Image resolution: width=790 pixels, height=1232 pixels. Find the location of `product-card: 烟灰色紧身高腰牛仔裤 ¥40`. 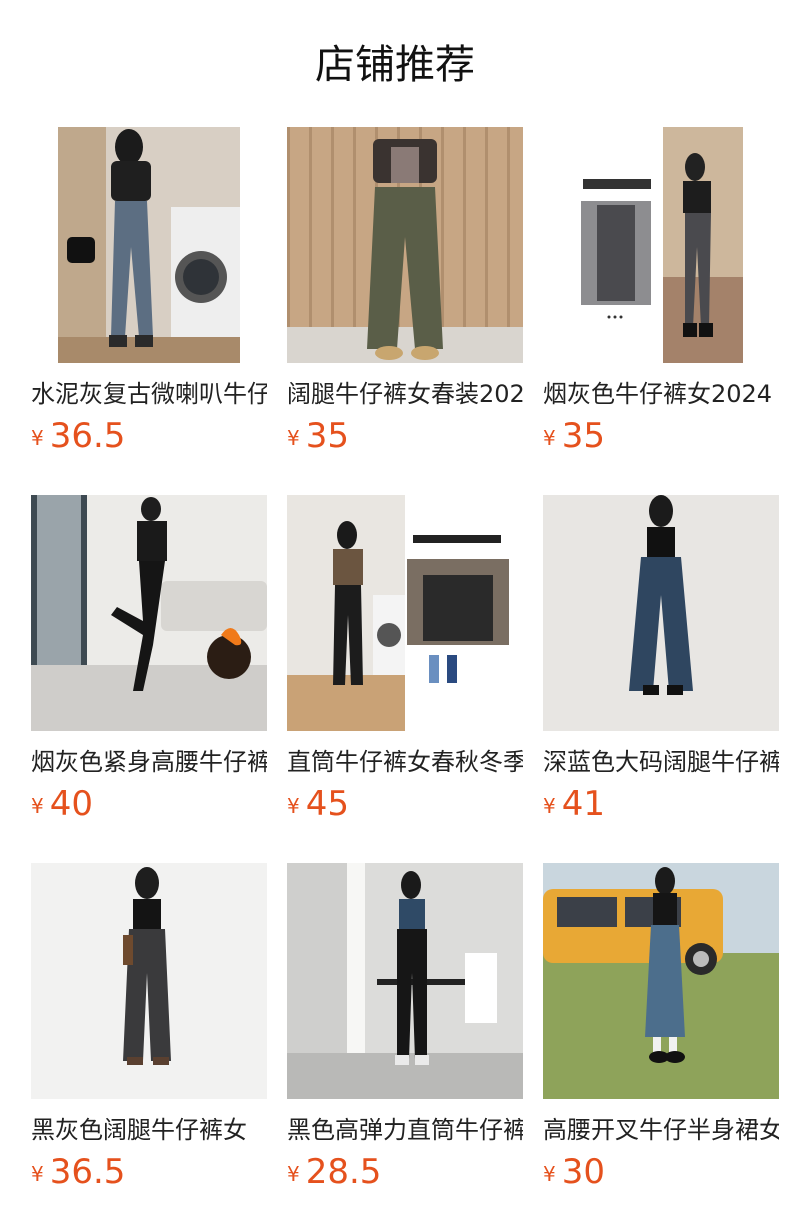

product-card: 烟灰色紧身高腰牛仔裤 ¥40 is located at coordinates (149, 679).